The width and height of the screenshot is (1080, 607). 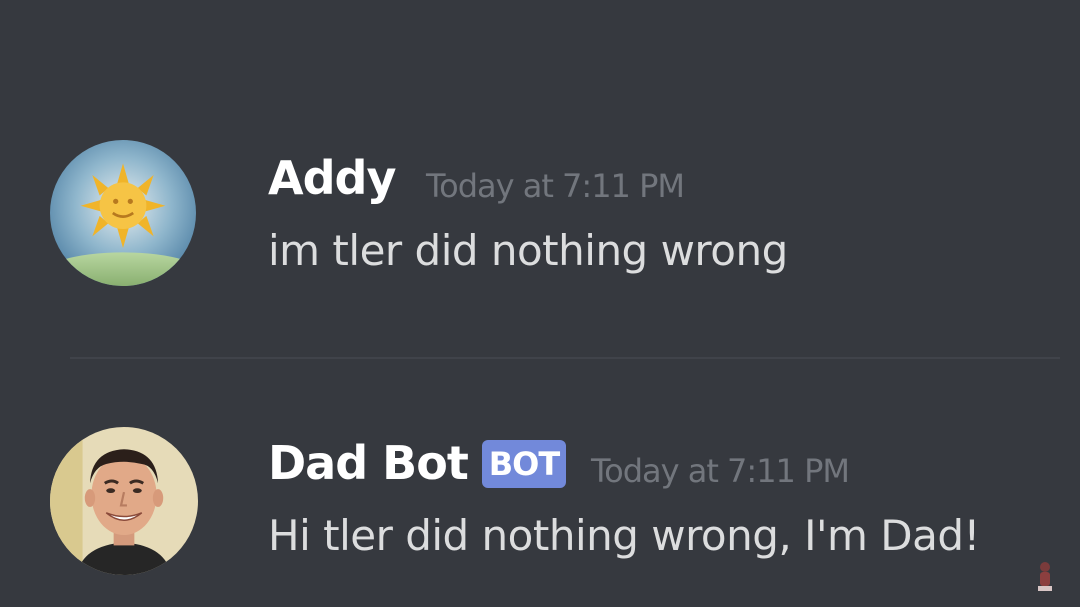 I want to click on man-avatar-icon, so click(x=124, y=501).